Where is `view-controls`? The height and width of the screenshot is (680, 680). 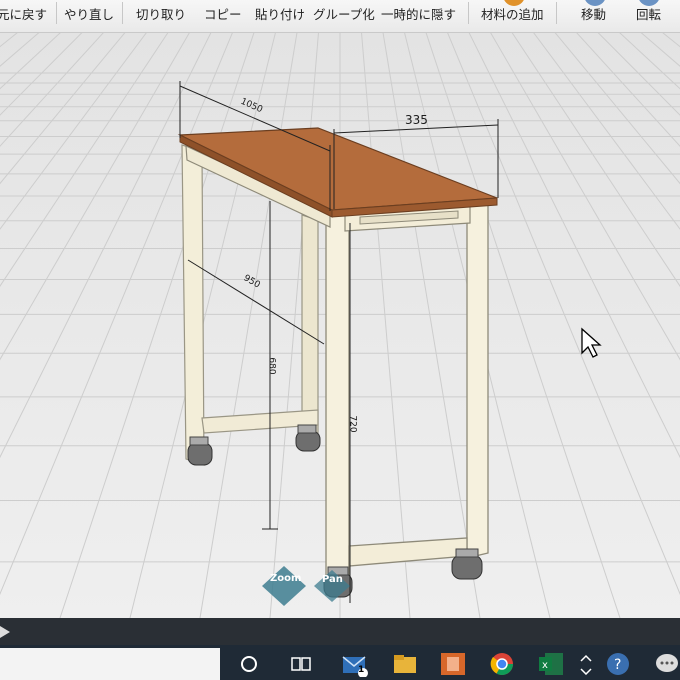 view-controls is located at coordinates (306, 586).